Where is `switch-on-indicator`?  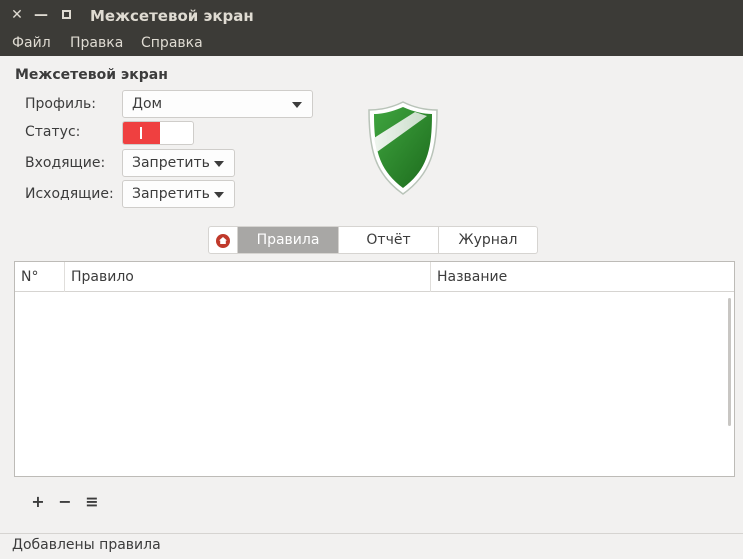 switch-on-indicator is located at coordinates (141, 133).